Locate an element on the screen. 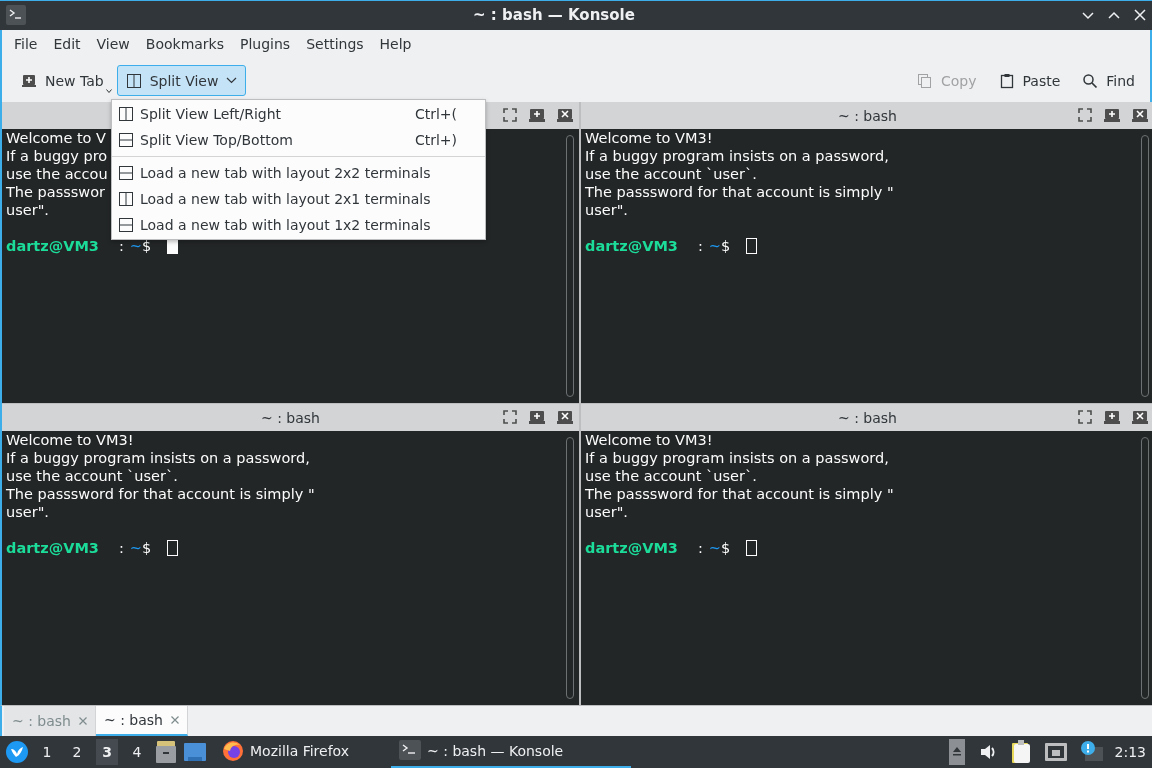 The image size is (1152, 768). terminal-line: Welcome to V is located at coordinates (56, 138).